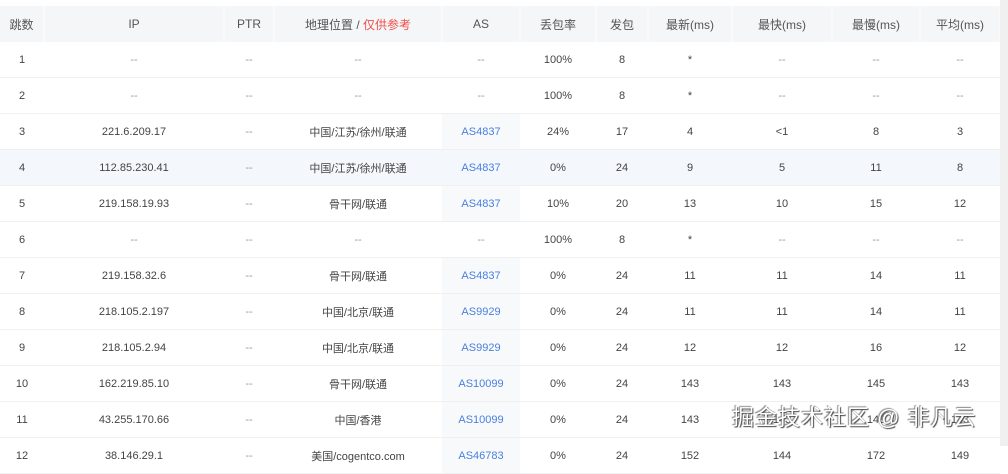 This screenshot has width=1008, height=474. Describe the element at coordinates (782, 131) in the screenshot. I see `cell-best: <1` at that location.